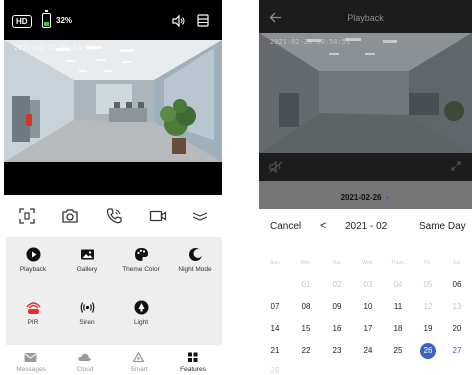  I want to click on feature-label: Light, so click(141, 322).